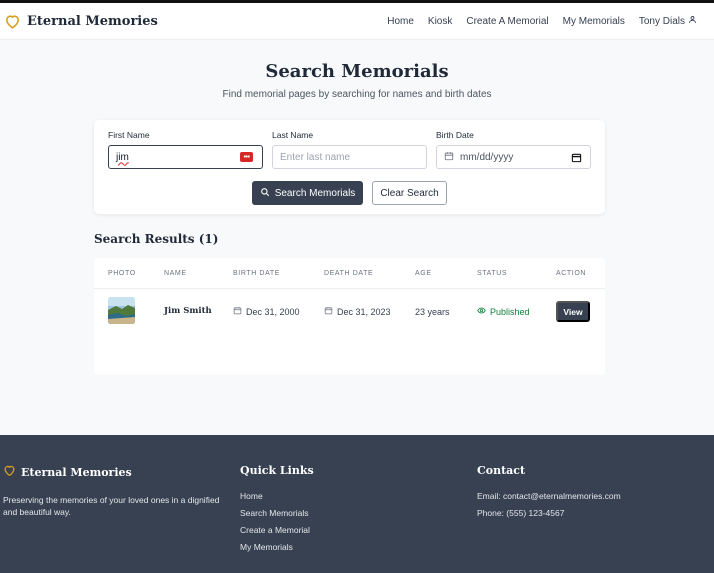  What do you see at coordinates (315, 157) in the screenshot?
I see `last-name-placeholder: Enter last name` at bounding box center [315, 157].